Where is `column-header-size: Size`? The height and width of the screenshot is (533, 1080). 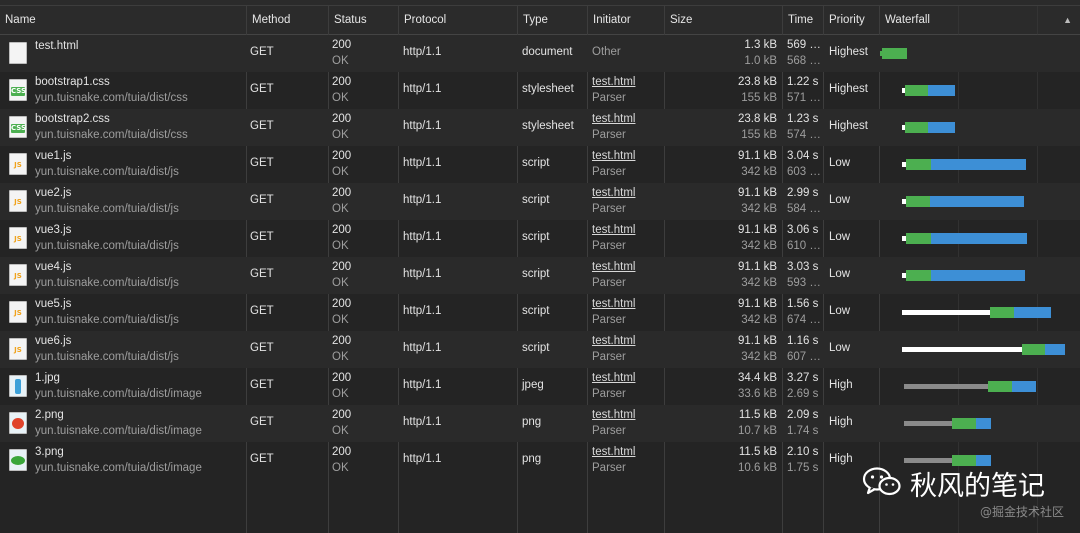 column-header-size: Size is located at coordinates (724, 20).